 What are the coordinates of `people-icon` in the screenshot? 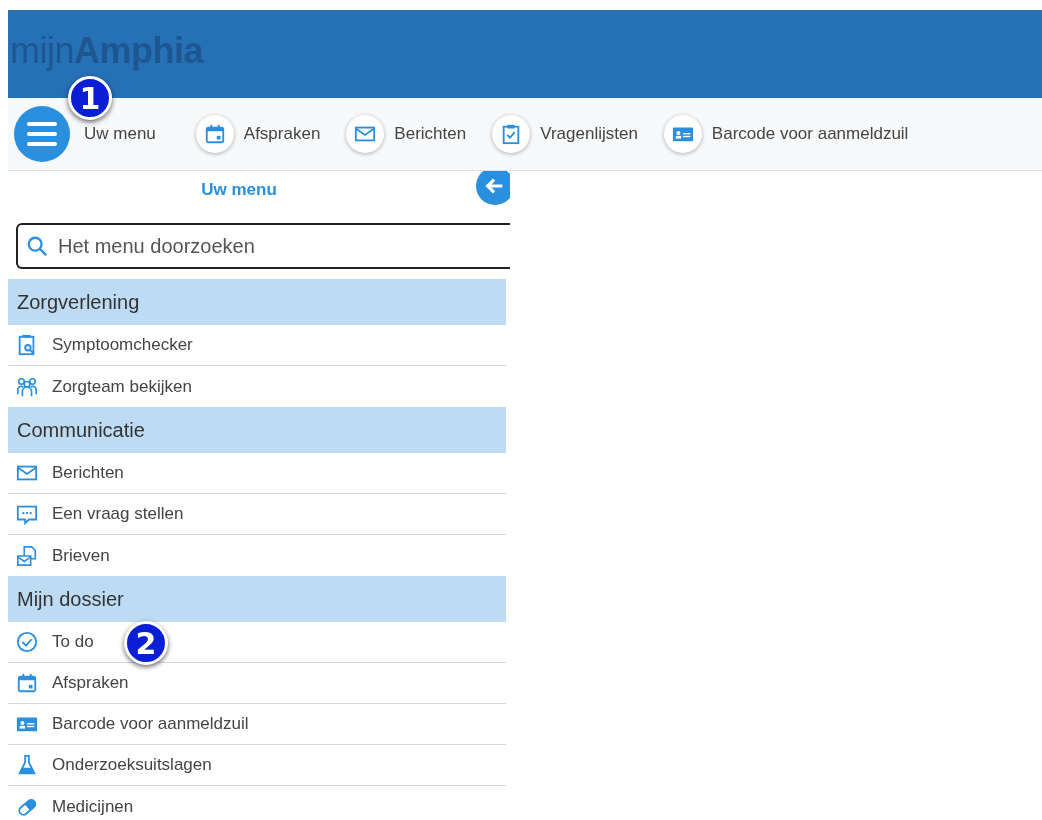 It's located at (27, 386).